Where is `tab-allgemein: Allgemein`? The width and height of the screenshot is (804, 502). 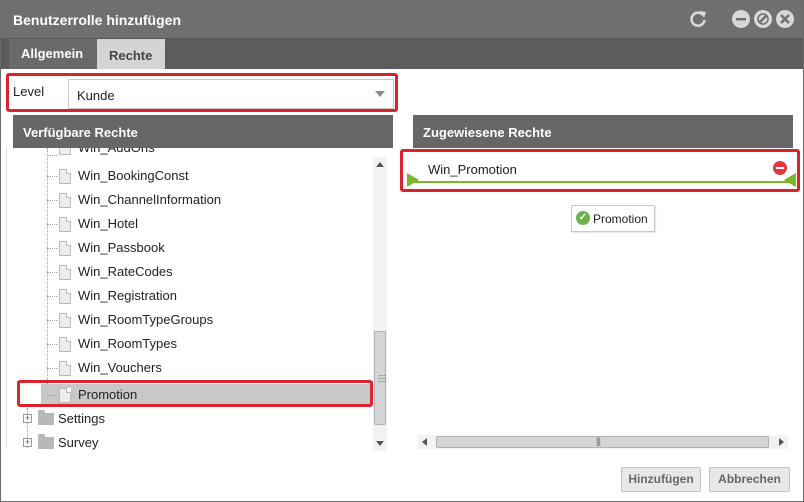
tab-allgemein: Allgemein is located at coordinates (53, 54).